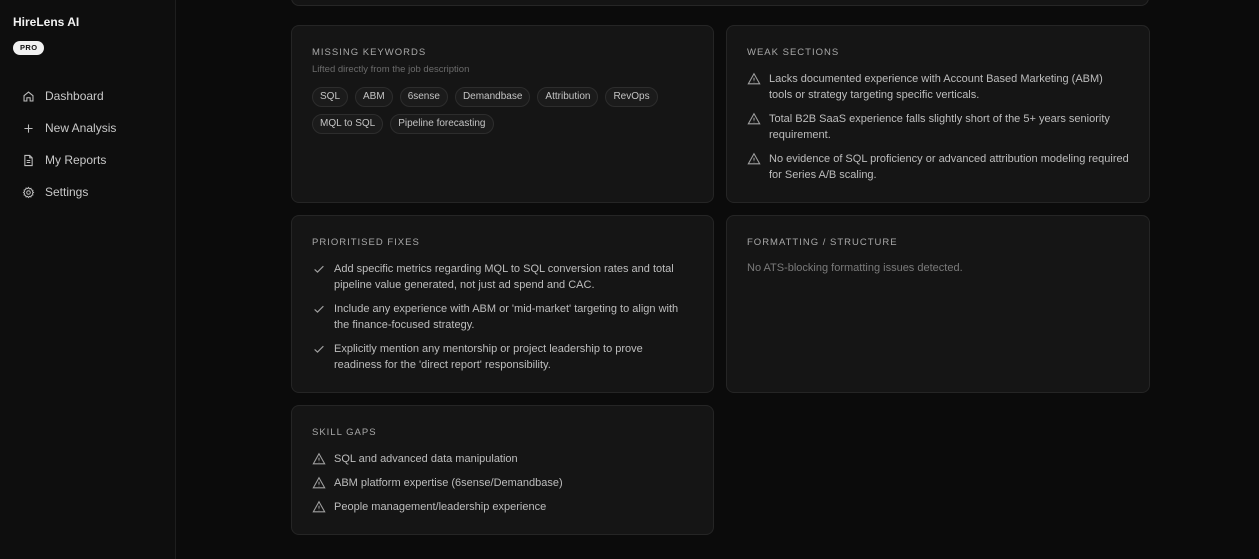  I want to click on keyword-tag: Pipeline forecasting, so click(442, 124).